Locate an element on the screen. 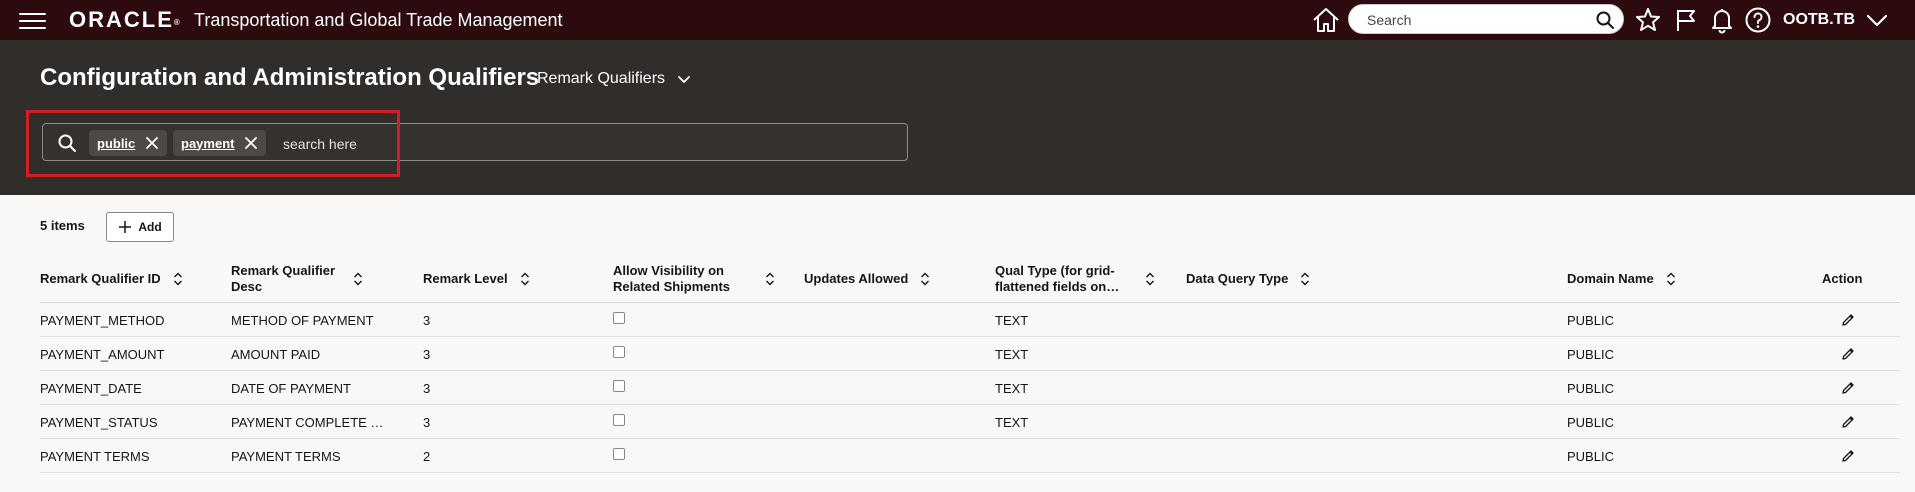 The height and width of the screenshot is (492, 1915). cell-qualifier-desc: PAYMENT TERMS is located at coordinates (286, 456).